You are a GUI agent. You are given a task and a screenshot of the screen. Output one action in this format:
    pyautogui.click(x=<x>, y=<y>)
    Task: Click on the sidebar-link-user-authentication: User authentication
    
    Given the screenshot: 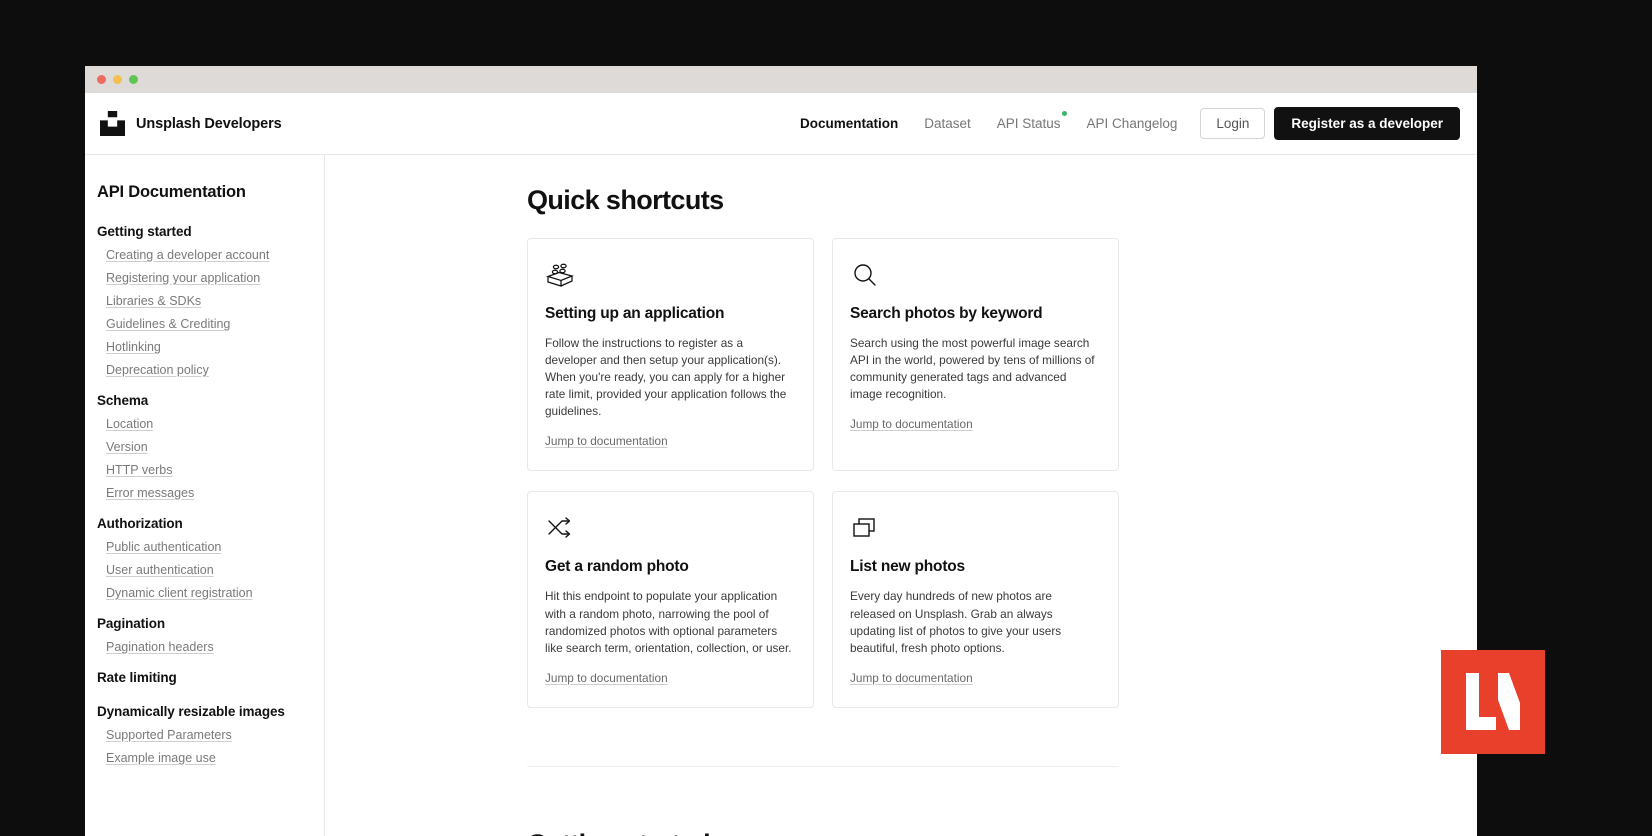 What is the action you would take?
    pyautogui.click(x=215, y=570)
    